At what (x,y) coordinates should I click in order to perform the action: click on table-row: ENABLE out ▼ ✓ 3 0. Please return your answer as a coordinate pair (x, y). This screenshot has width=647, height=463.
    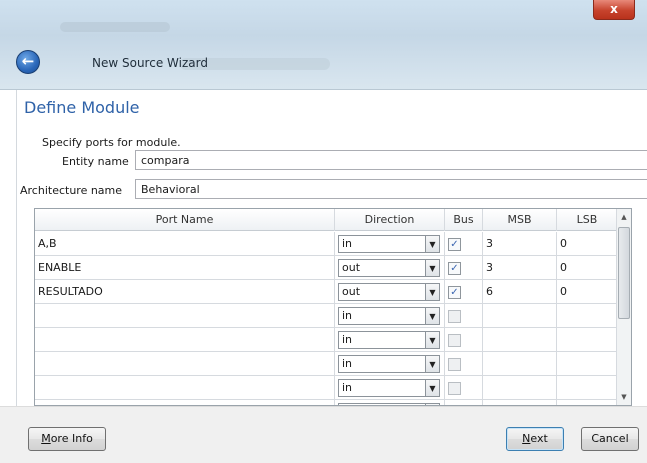
    Looking at the image, I should click on (333, 268).